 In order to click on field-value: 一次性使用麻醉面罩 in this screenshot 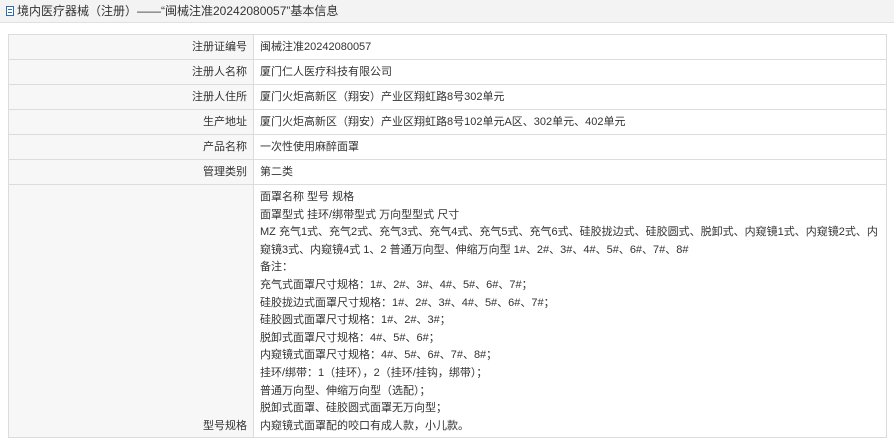, I will do `click(570, 147)`.